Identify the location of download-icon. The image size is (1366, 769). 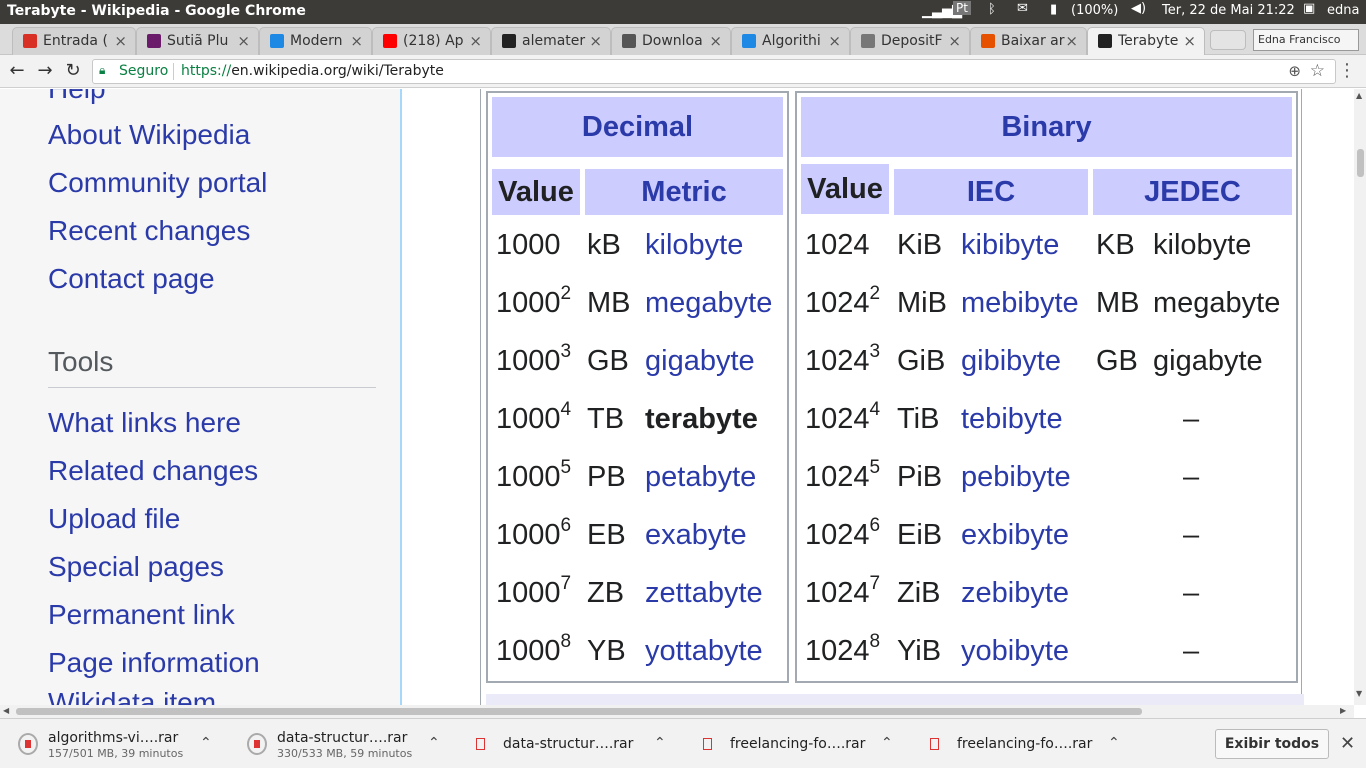
(629, 41).